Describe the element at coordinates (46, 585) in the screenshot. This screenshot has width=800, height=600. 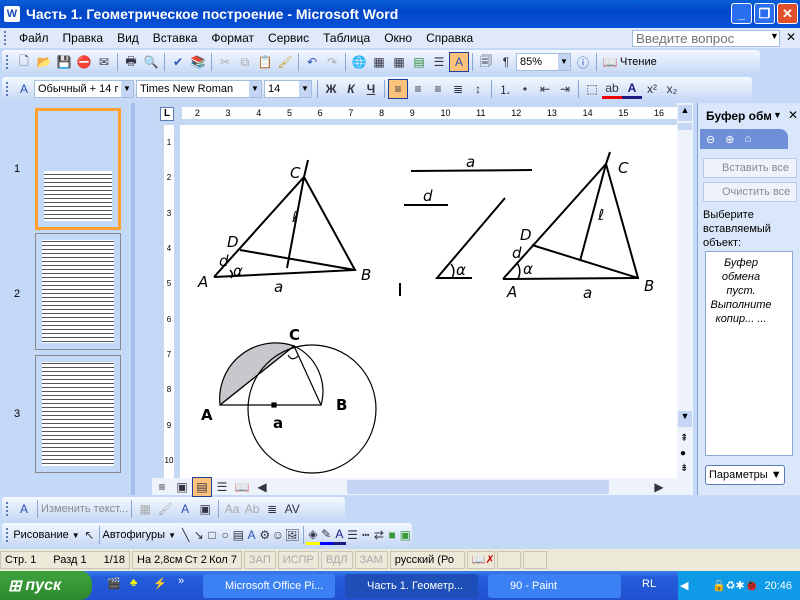
I see `start-button: ⊞ пуск` at that location.